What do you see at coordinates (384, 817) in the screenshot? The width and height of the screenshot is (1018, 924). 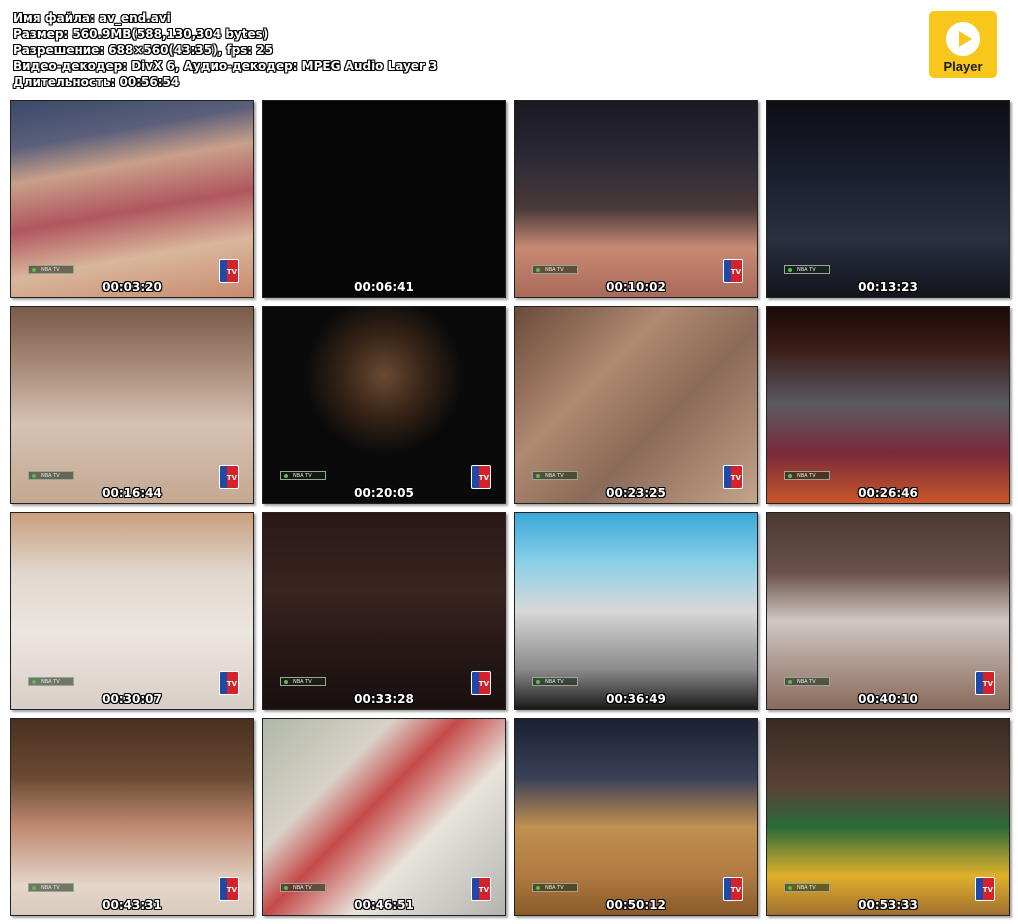 I see `video-thumbnail: NBA TV TV 00:46:51` at bounding box center [384, 817].